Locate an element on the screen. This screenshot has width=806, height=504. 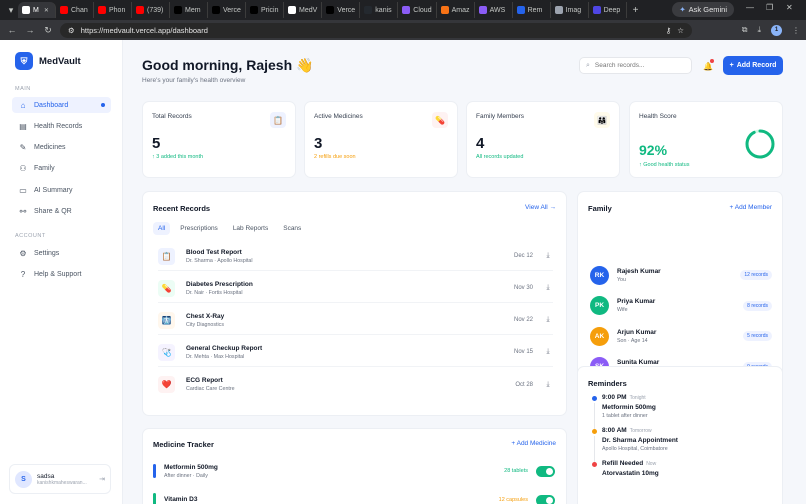
sidebar-item-family: ⚇ Family is located at coordinates (61, 168).